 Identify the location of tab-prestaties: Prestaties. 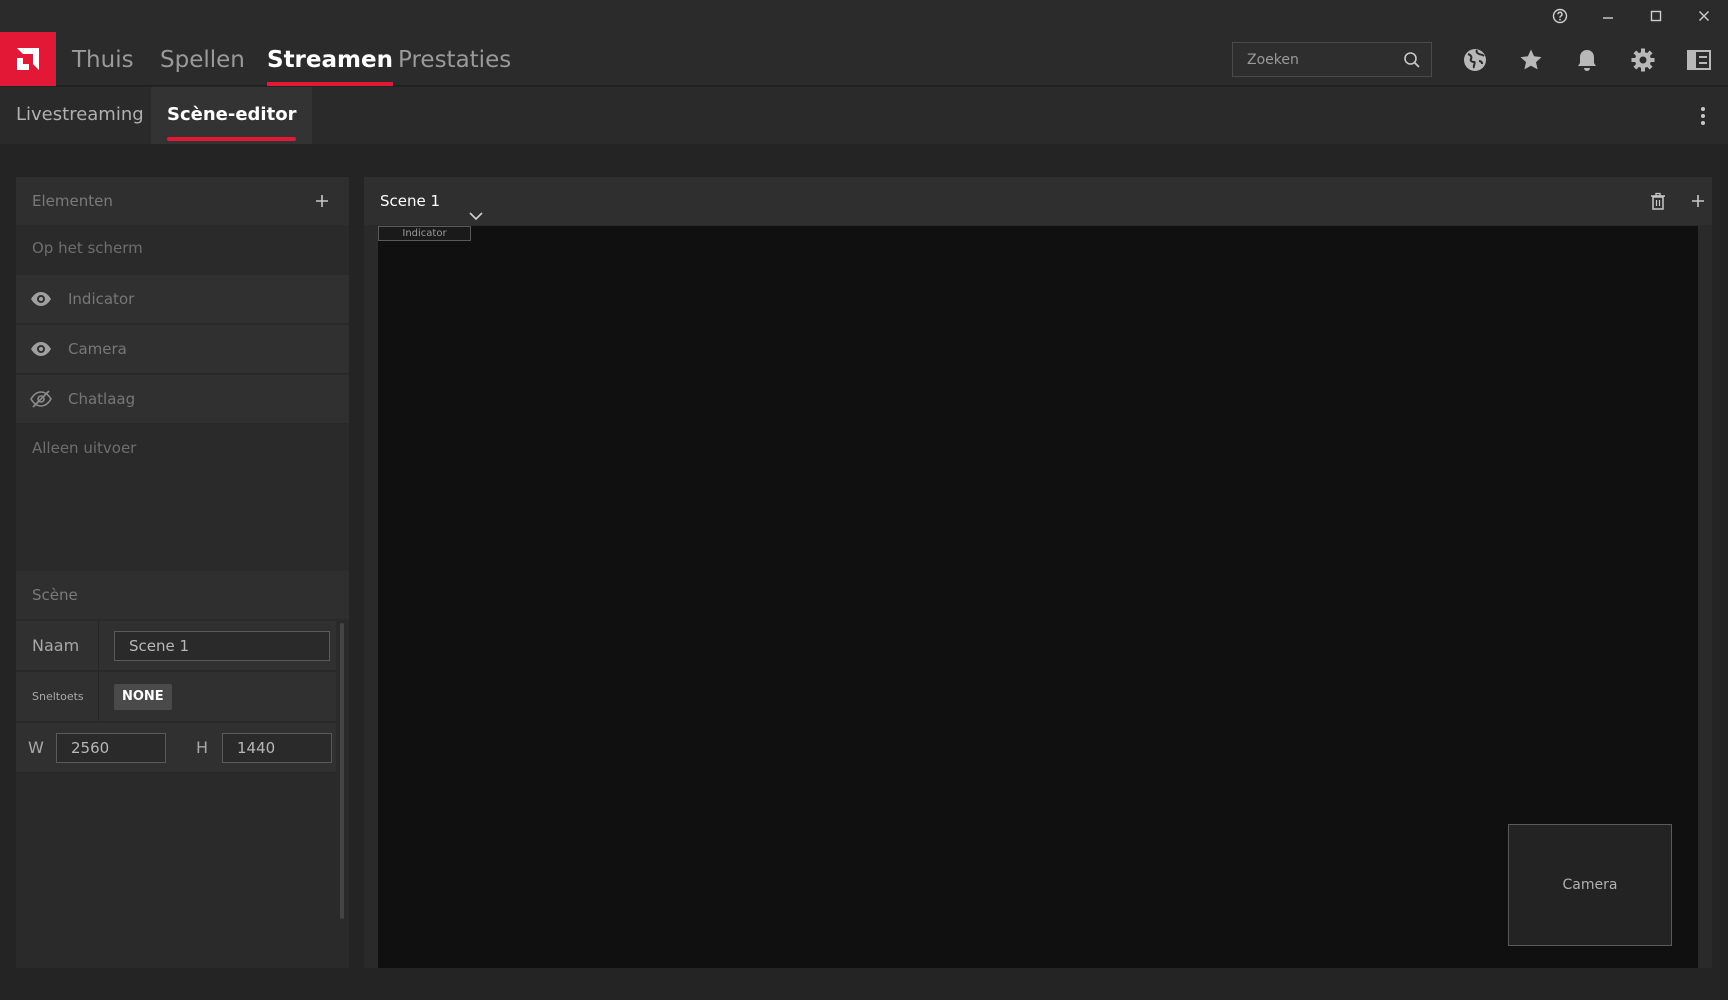
(454, 59).